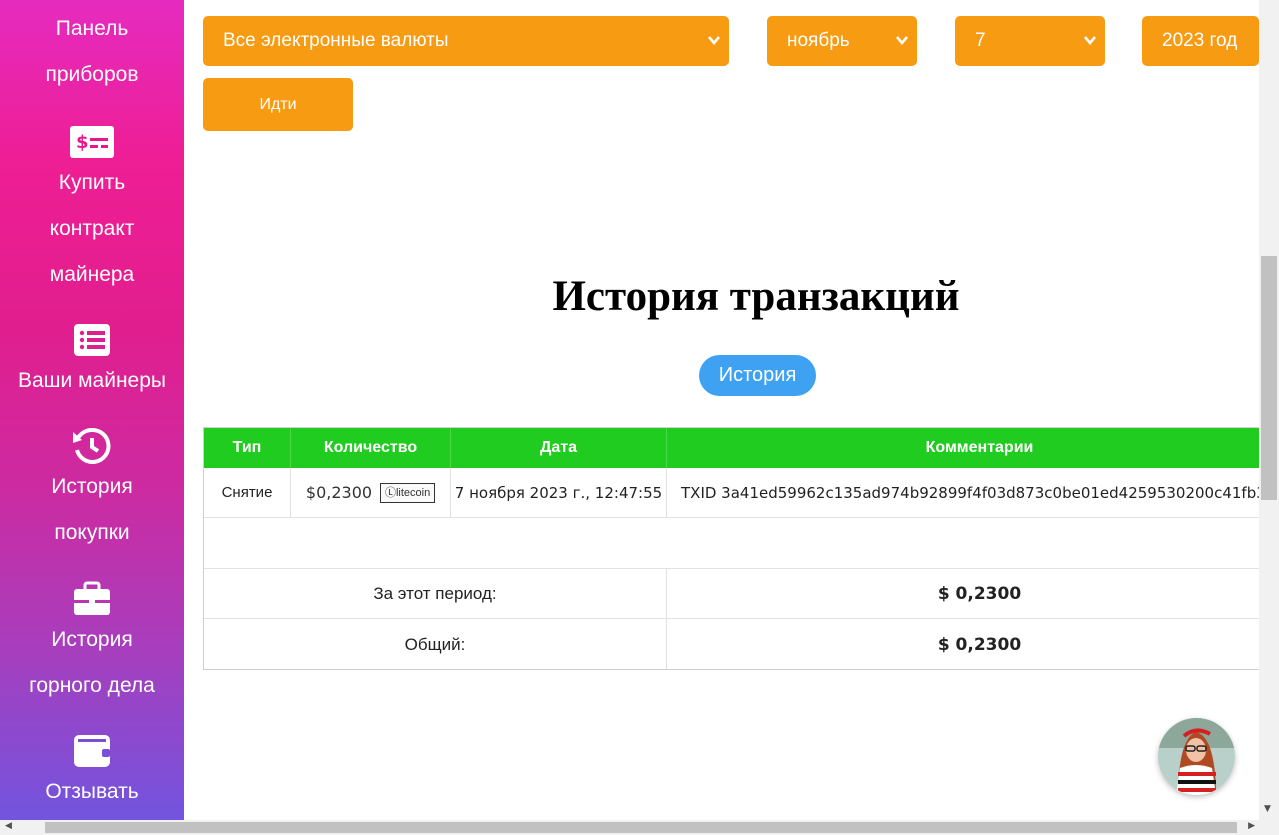 Image resolution: width=1279 pixels, height=835 pixels. What do you see at coordinates (92, 49) in the screenshot?
I see `sidebar-item-dashboard: Панель приборов` at bounding box center [92, 49].